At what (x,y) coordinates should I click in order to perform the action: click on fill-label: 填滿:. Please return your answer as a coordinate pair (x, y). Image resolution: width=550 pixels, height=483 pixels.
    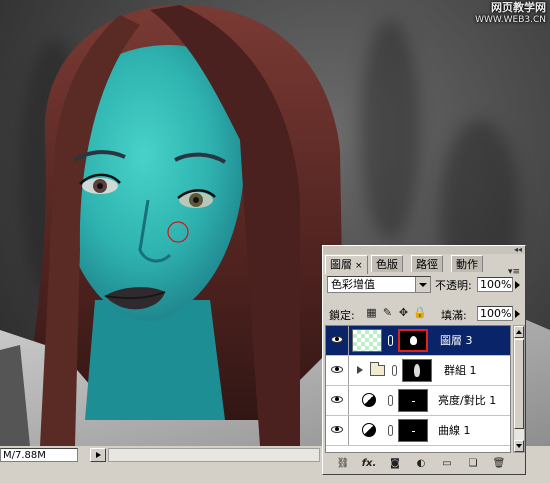
    Looking at the image, I should click on (454, 315).